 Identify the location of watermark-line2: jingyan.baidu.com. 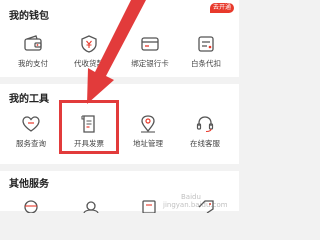
(195, 205).